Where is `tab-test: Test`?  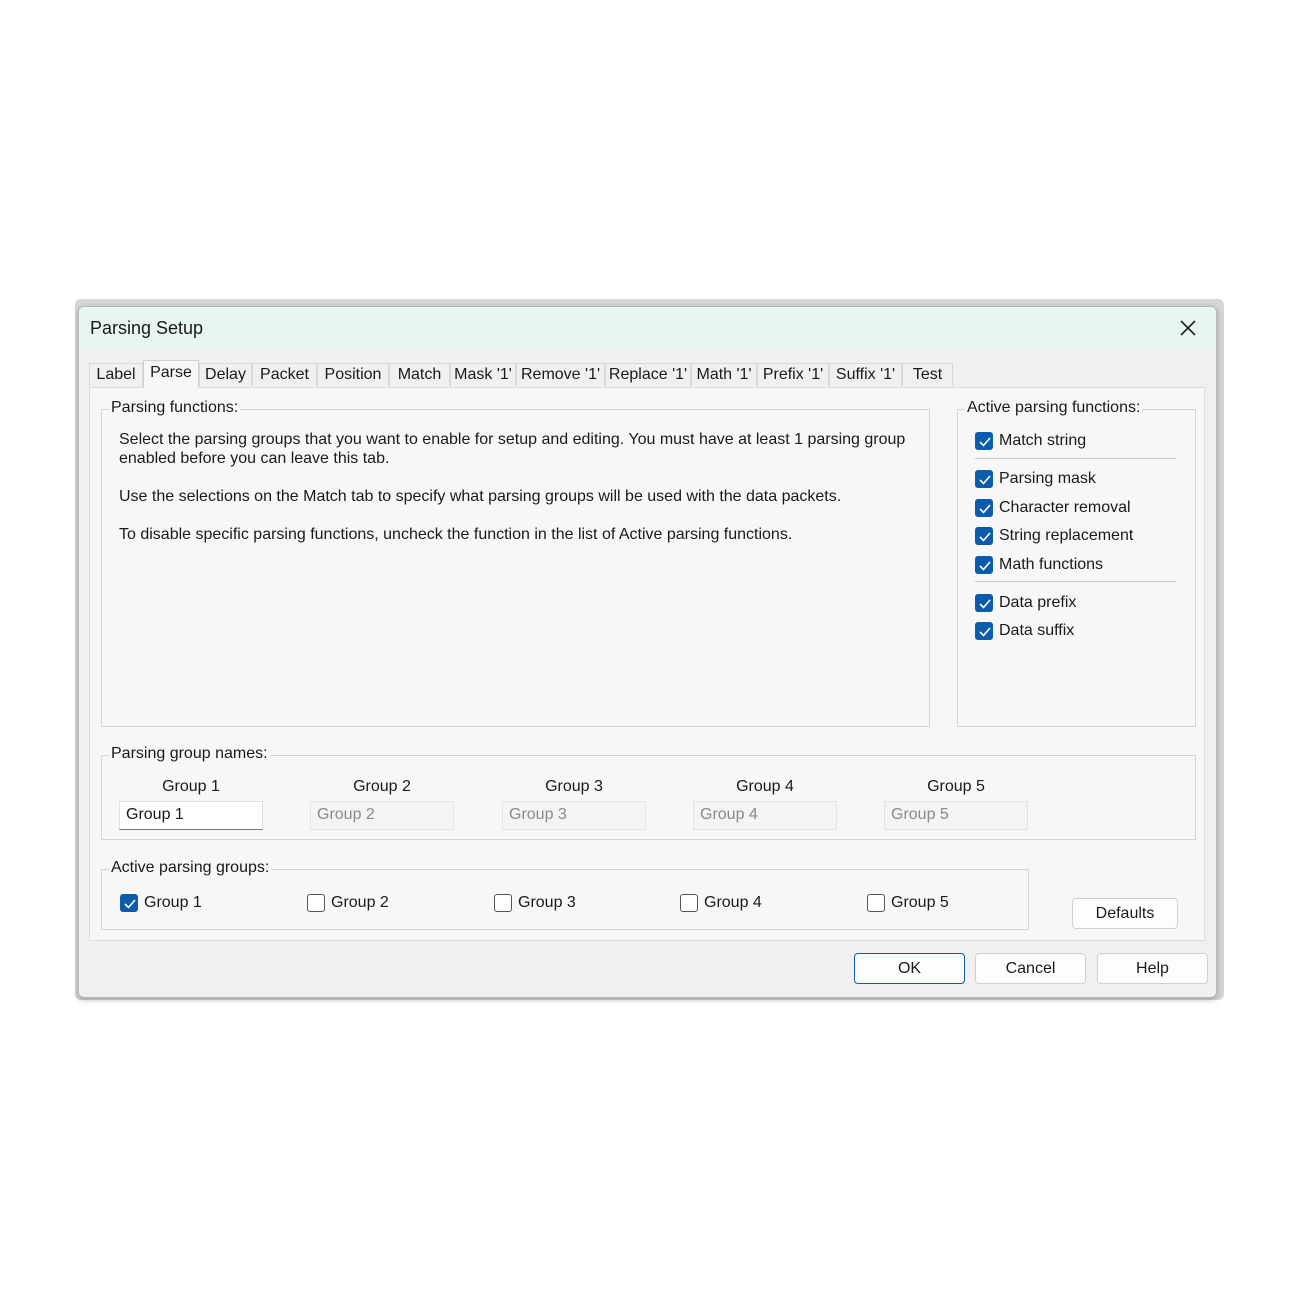 tab-test: Test is located at coordinates (927, 374).